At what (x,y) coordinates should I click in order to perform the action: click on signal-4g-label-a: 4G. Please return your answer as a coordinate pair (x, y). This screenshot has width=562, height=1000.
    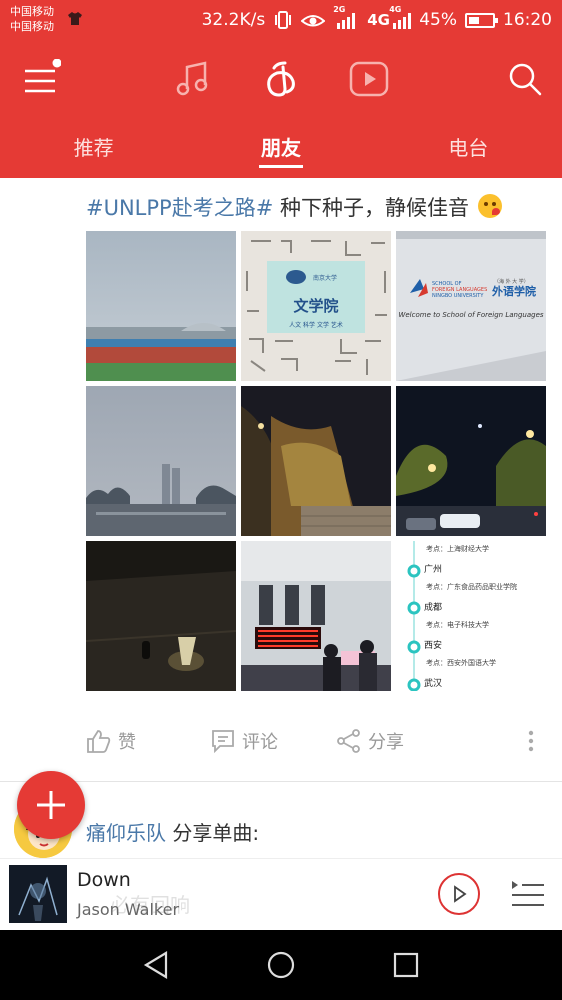
    Looking at the image, I should click on (378, 20).